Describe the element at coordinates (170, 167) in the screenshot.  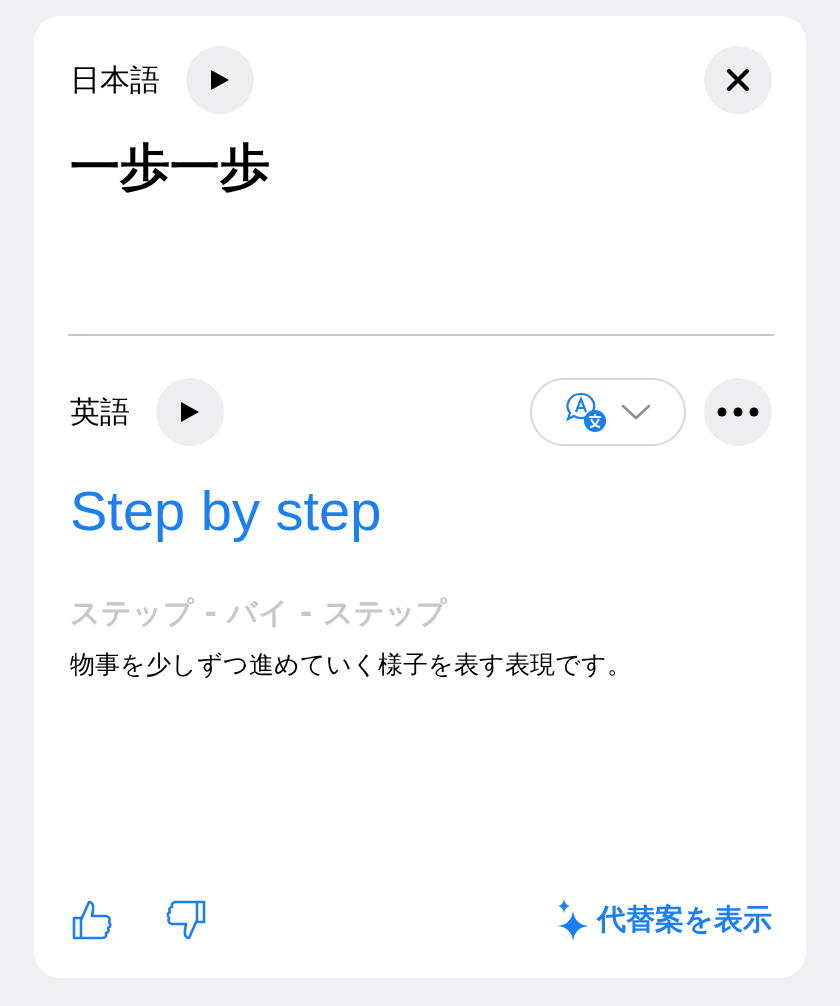
I see `source-text: 一歩一歩` at that location.